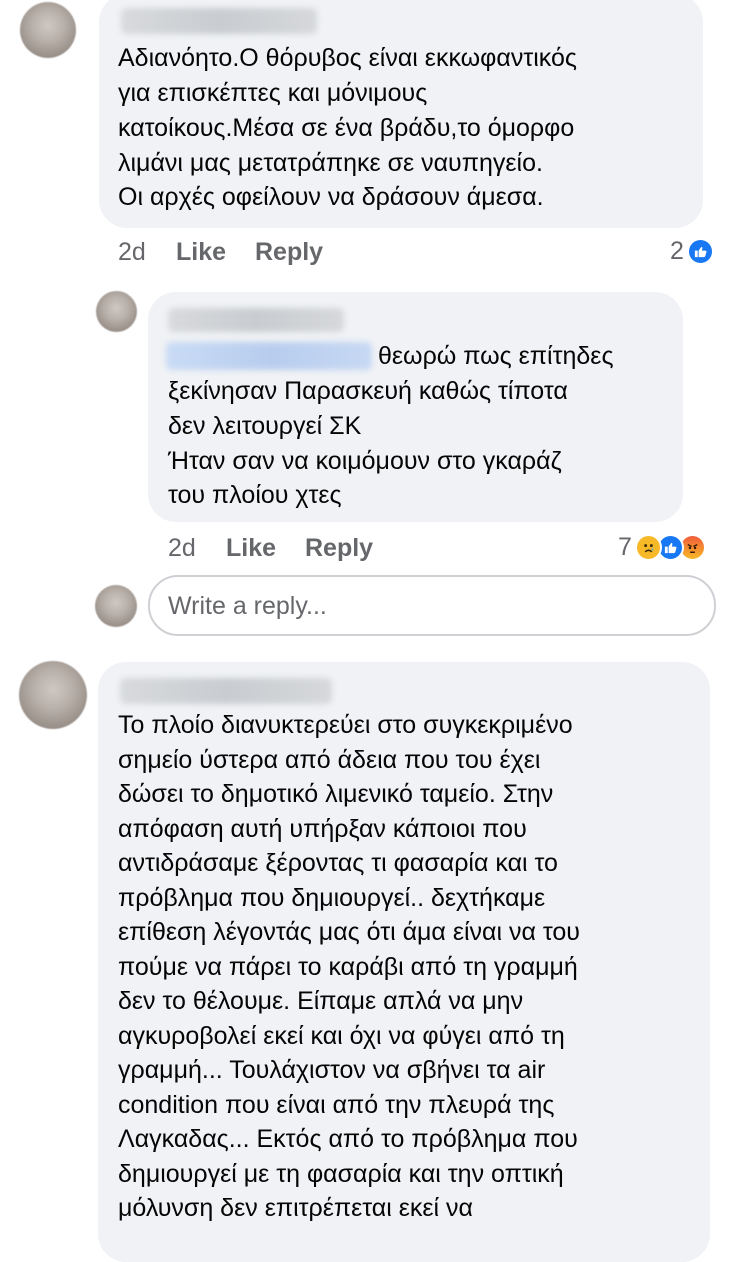  What do you see at coordinates (700, 251) in the screenshot?
I see `like-reaction-icon` at bounding box center [700, 251].